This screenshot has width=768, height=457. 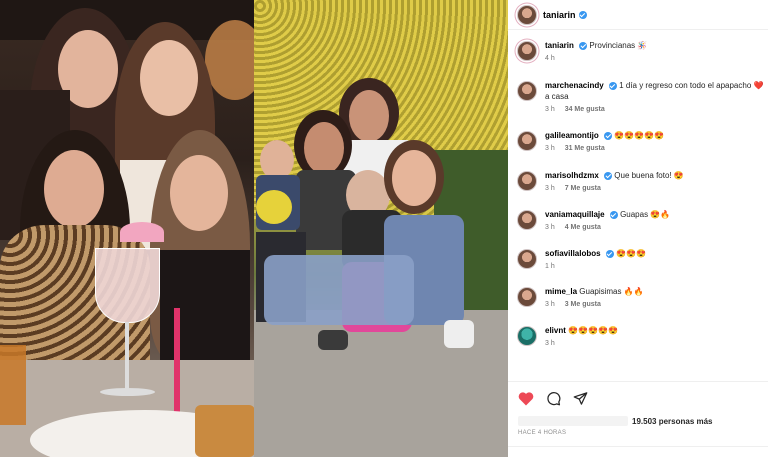 What do you see at coordinates (553, 398) in the screenshot?
I see `comment-icon` at bounding box center [553, 398].